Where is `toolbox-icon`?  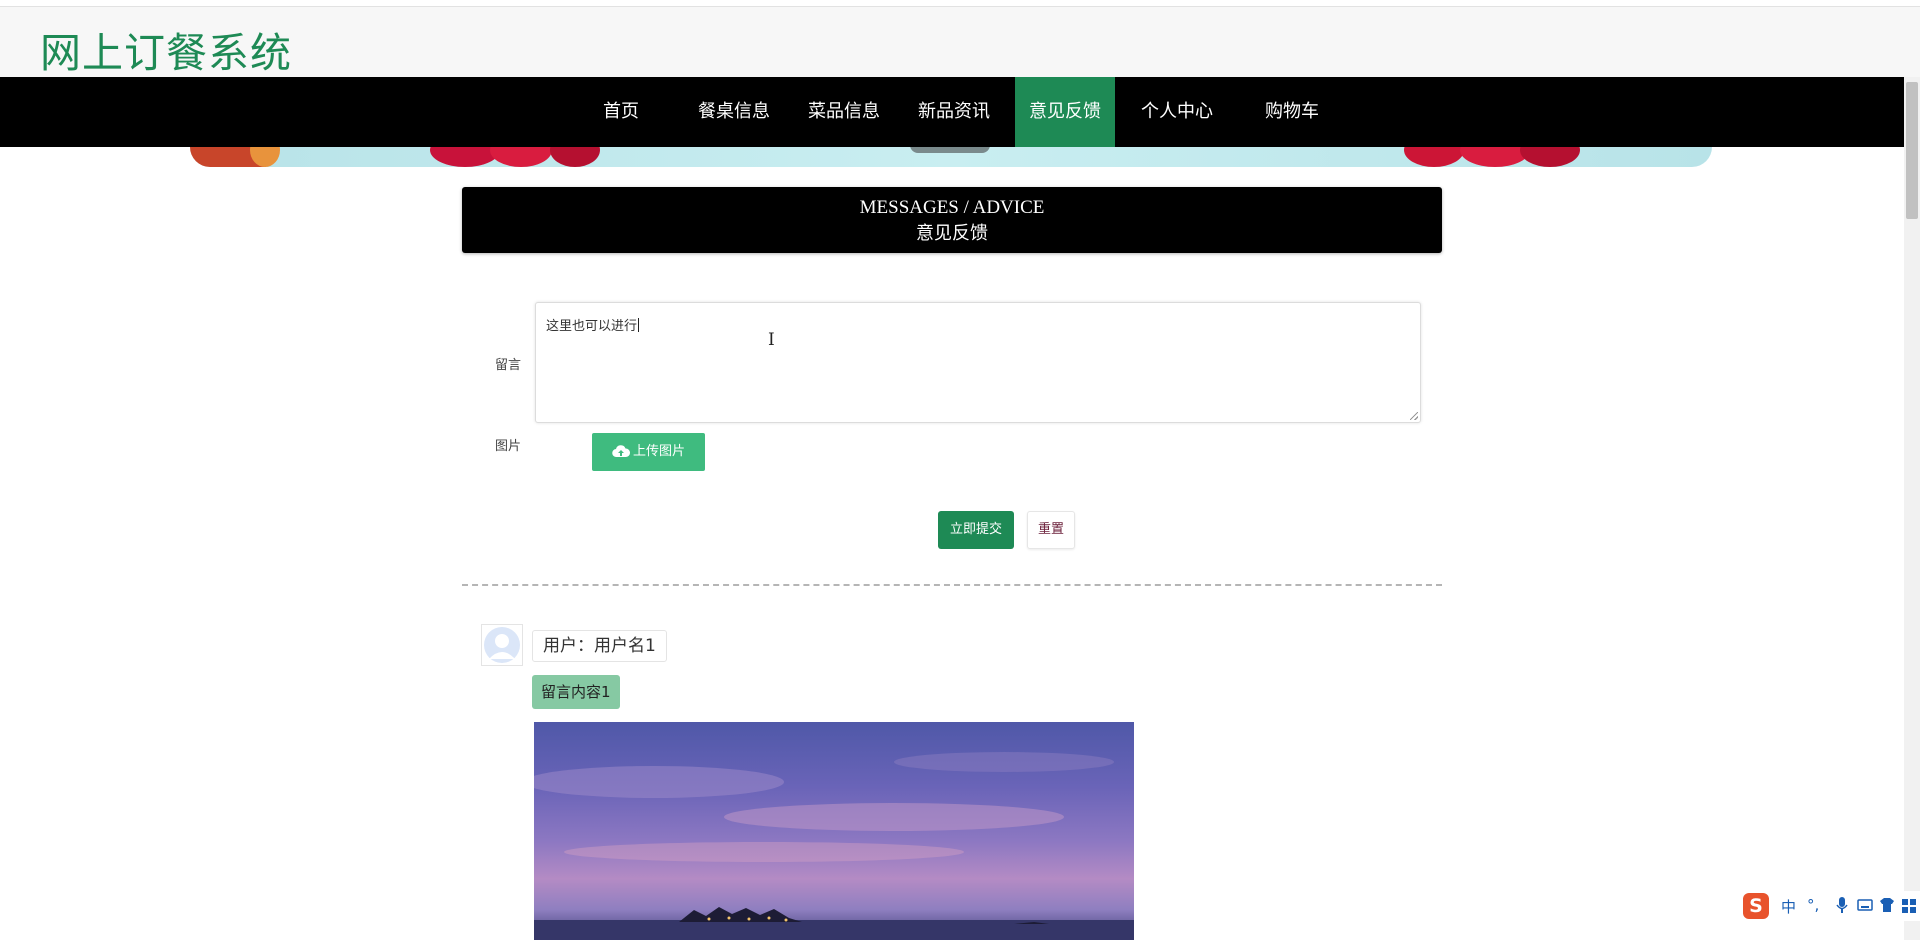
toolbox-icon is located at coordinates (1909, 905).